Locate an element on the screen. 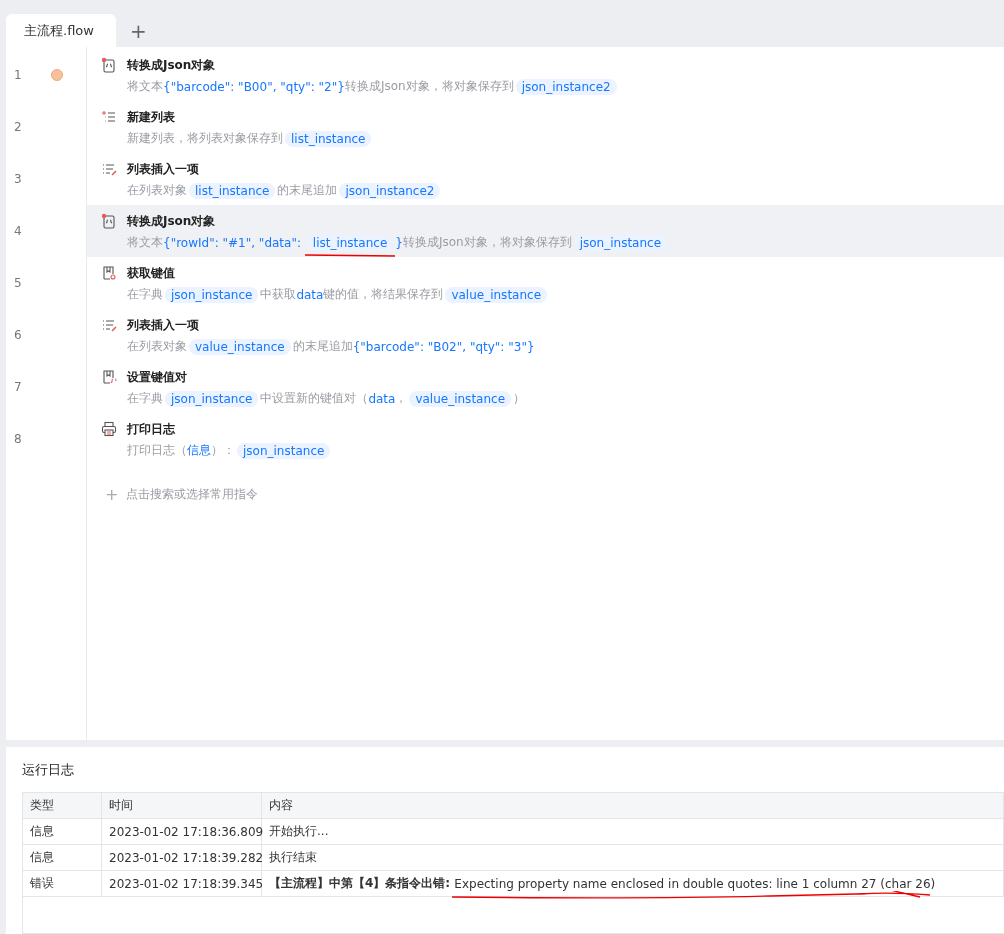 The height and width of the screenshot is (934, 1004). book-search-icon is located at coordinates (109, 273).